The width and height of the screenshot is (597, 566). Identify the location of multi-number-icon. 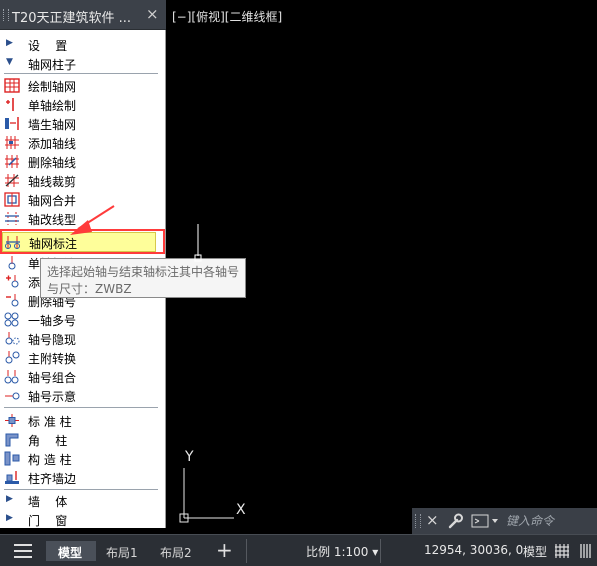
(11, 319).